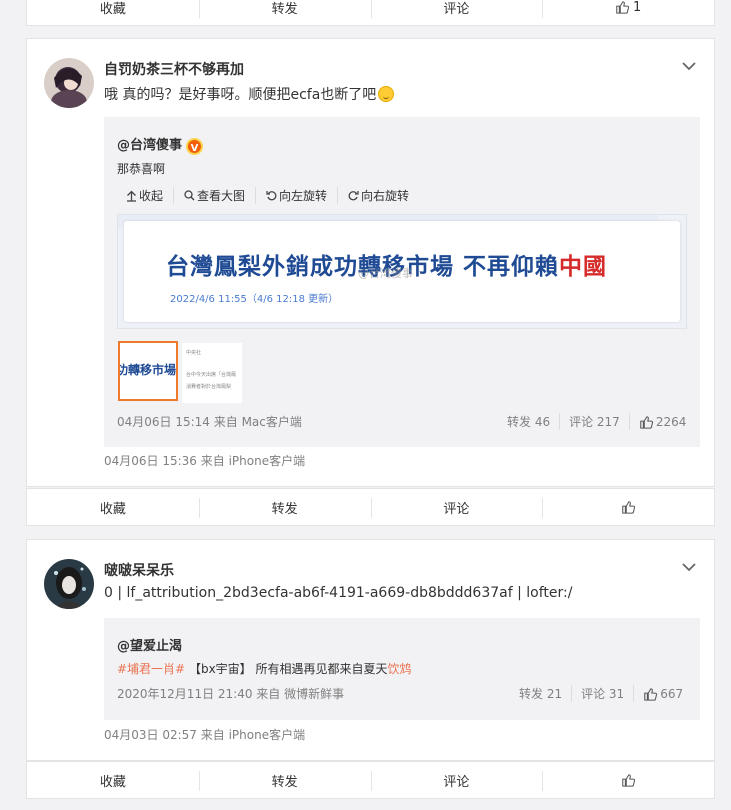 Image resolution: width=731 pixels, height=810 pixels. I want to click on inline-link: 饮鸩, so click(400, 669).